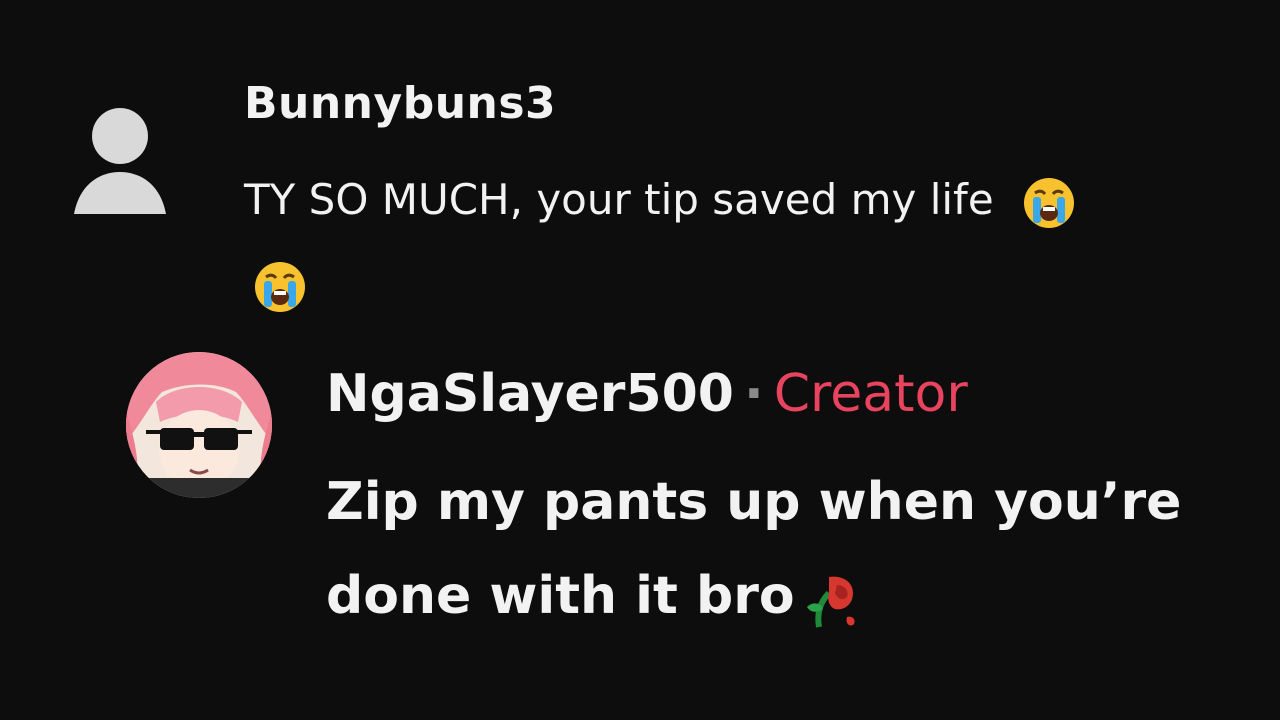  I want to click on comment-username: Bunnybuns3, so click(400, 103).